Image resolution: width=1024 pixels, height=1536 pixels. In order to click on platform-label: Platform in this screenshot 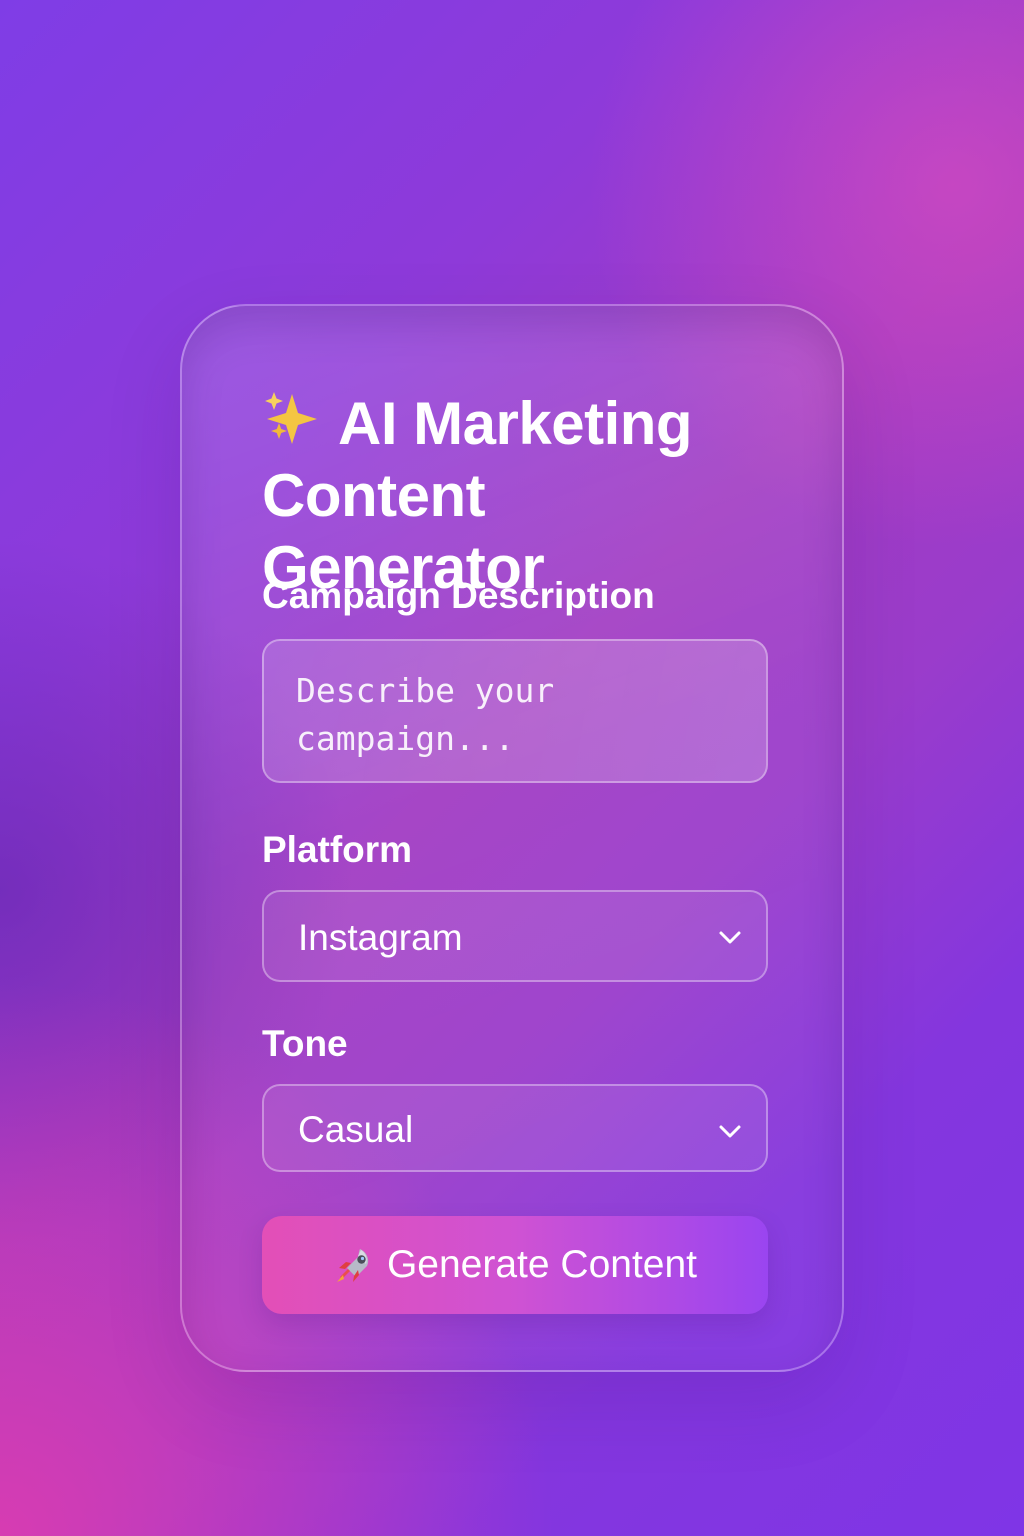, I will do `click(337, 849)`.